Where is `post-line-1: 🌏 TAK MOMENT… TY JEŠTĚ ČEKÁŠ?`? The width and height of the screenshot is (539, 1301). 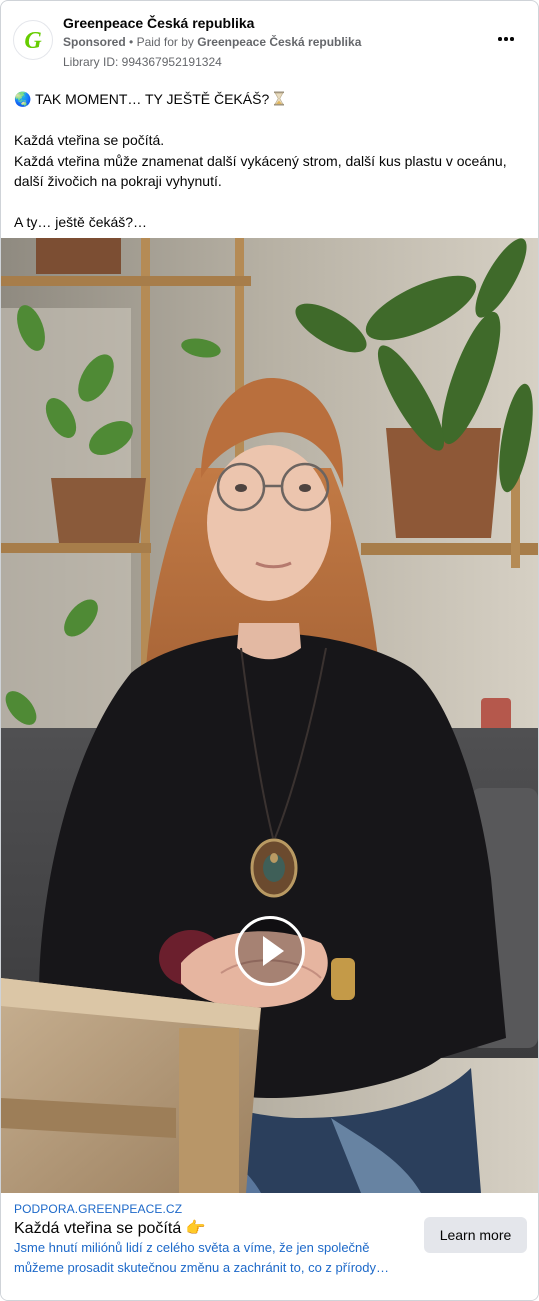
post-line-1: 🌏 TAK MOMENT… TY JEŠTĚ ČEKÁŠ? is located at coordinates (269, 99).